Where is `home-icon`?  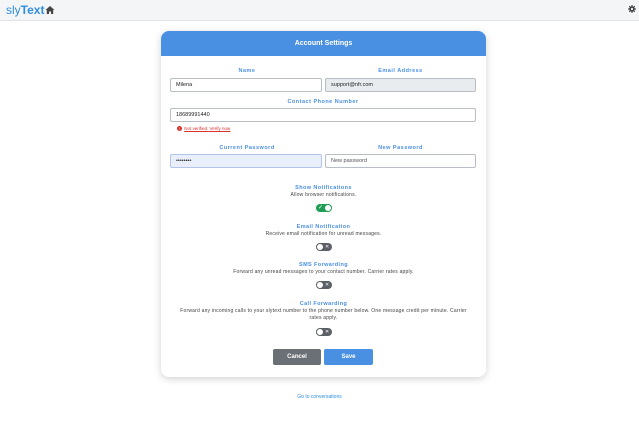 home-icon is located at coordinates (50, 10).